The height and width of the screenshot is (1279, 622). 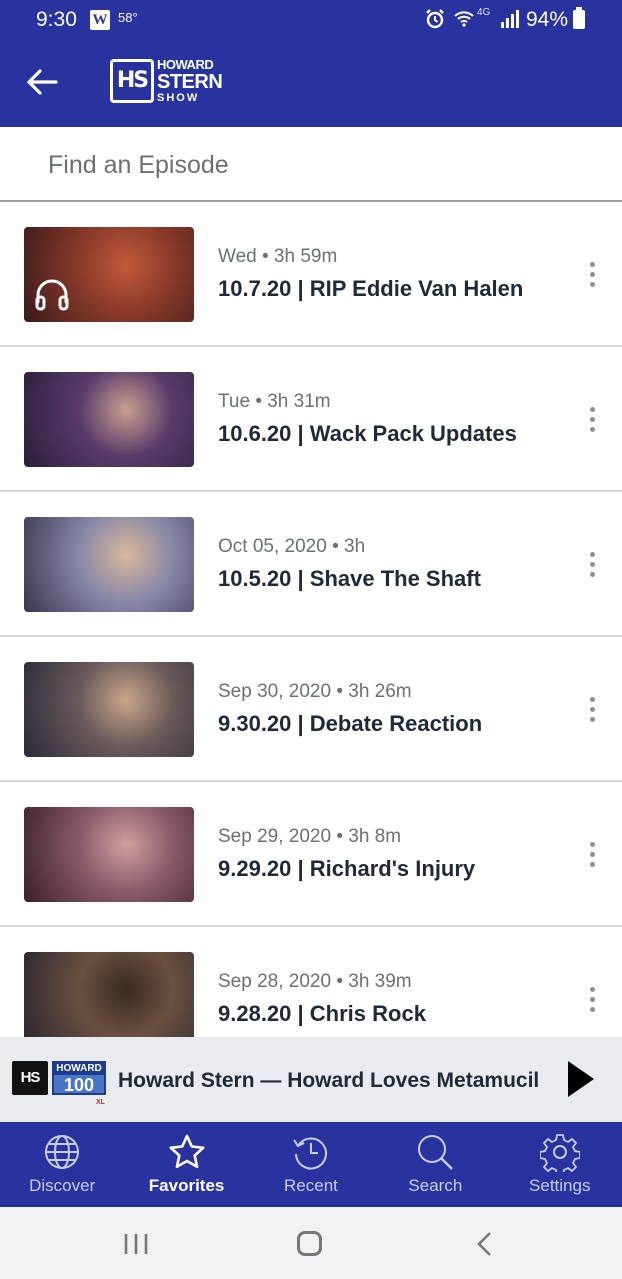 What do you see at coordinates (186, 1185) in the screenshot?
I see `nav-favorites-label: Favorites` at bounding box center [186, 1185].